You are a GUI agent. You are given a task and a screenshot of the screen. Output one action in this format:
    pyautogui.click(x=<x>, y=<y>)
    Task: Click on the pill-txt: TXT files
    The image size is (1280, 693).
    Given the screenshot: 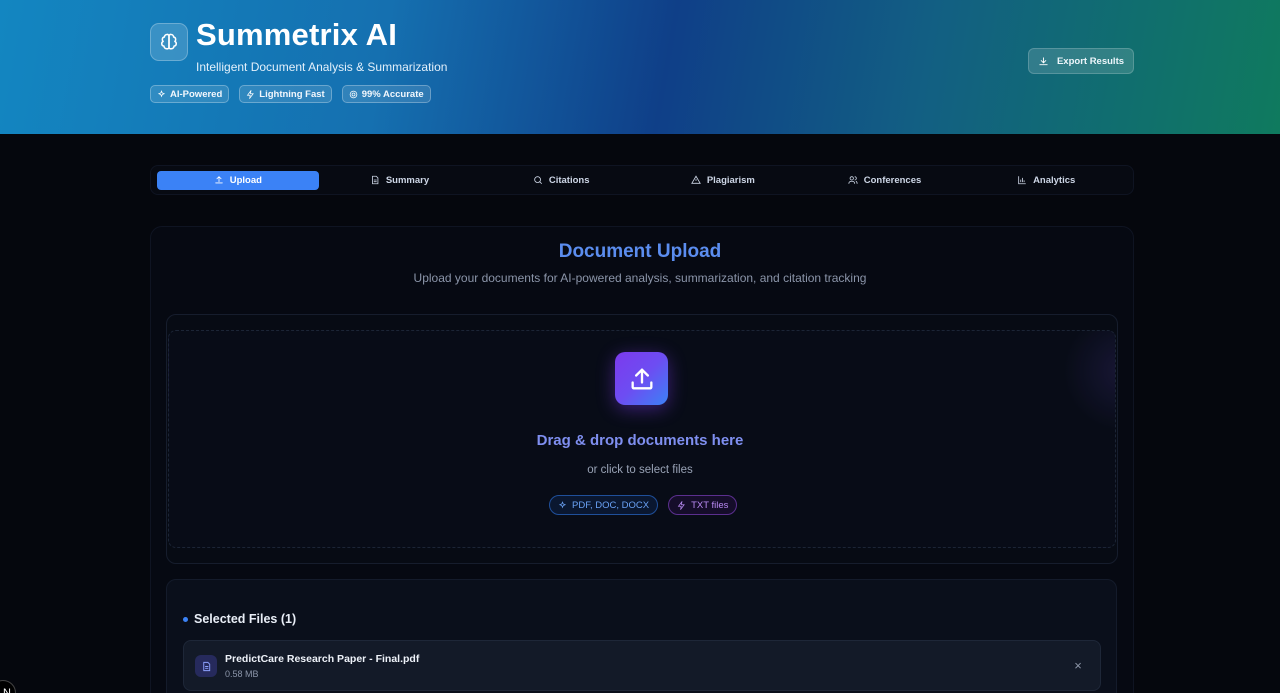 What is the action you would take?
    pyautogui.click(x=703, y=505)
    